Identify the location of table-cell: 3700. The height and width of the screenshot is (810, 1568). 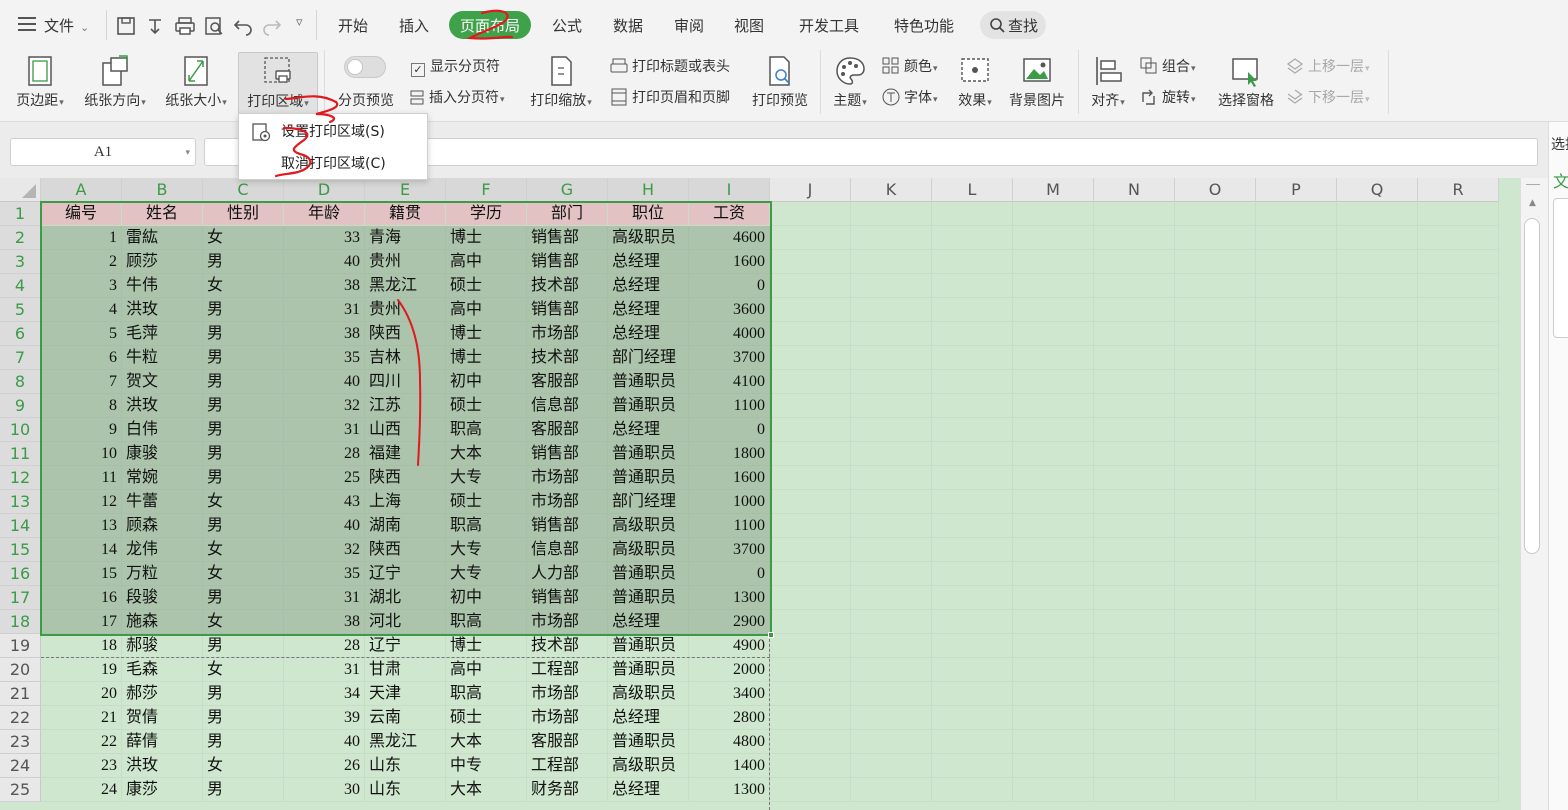
(729, 550).